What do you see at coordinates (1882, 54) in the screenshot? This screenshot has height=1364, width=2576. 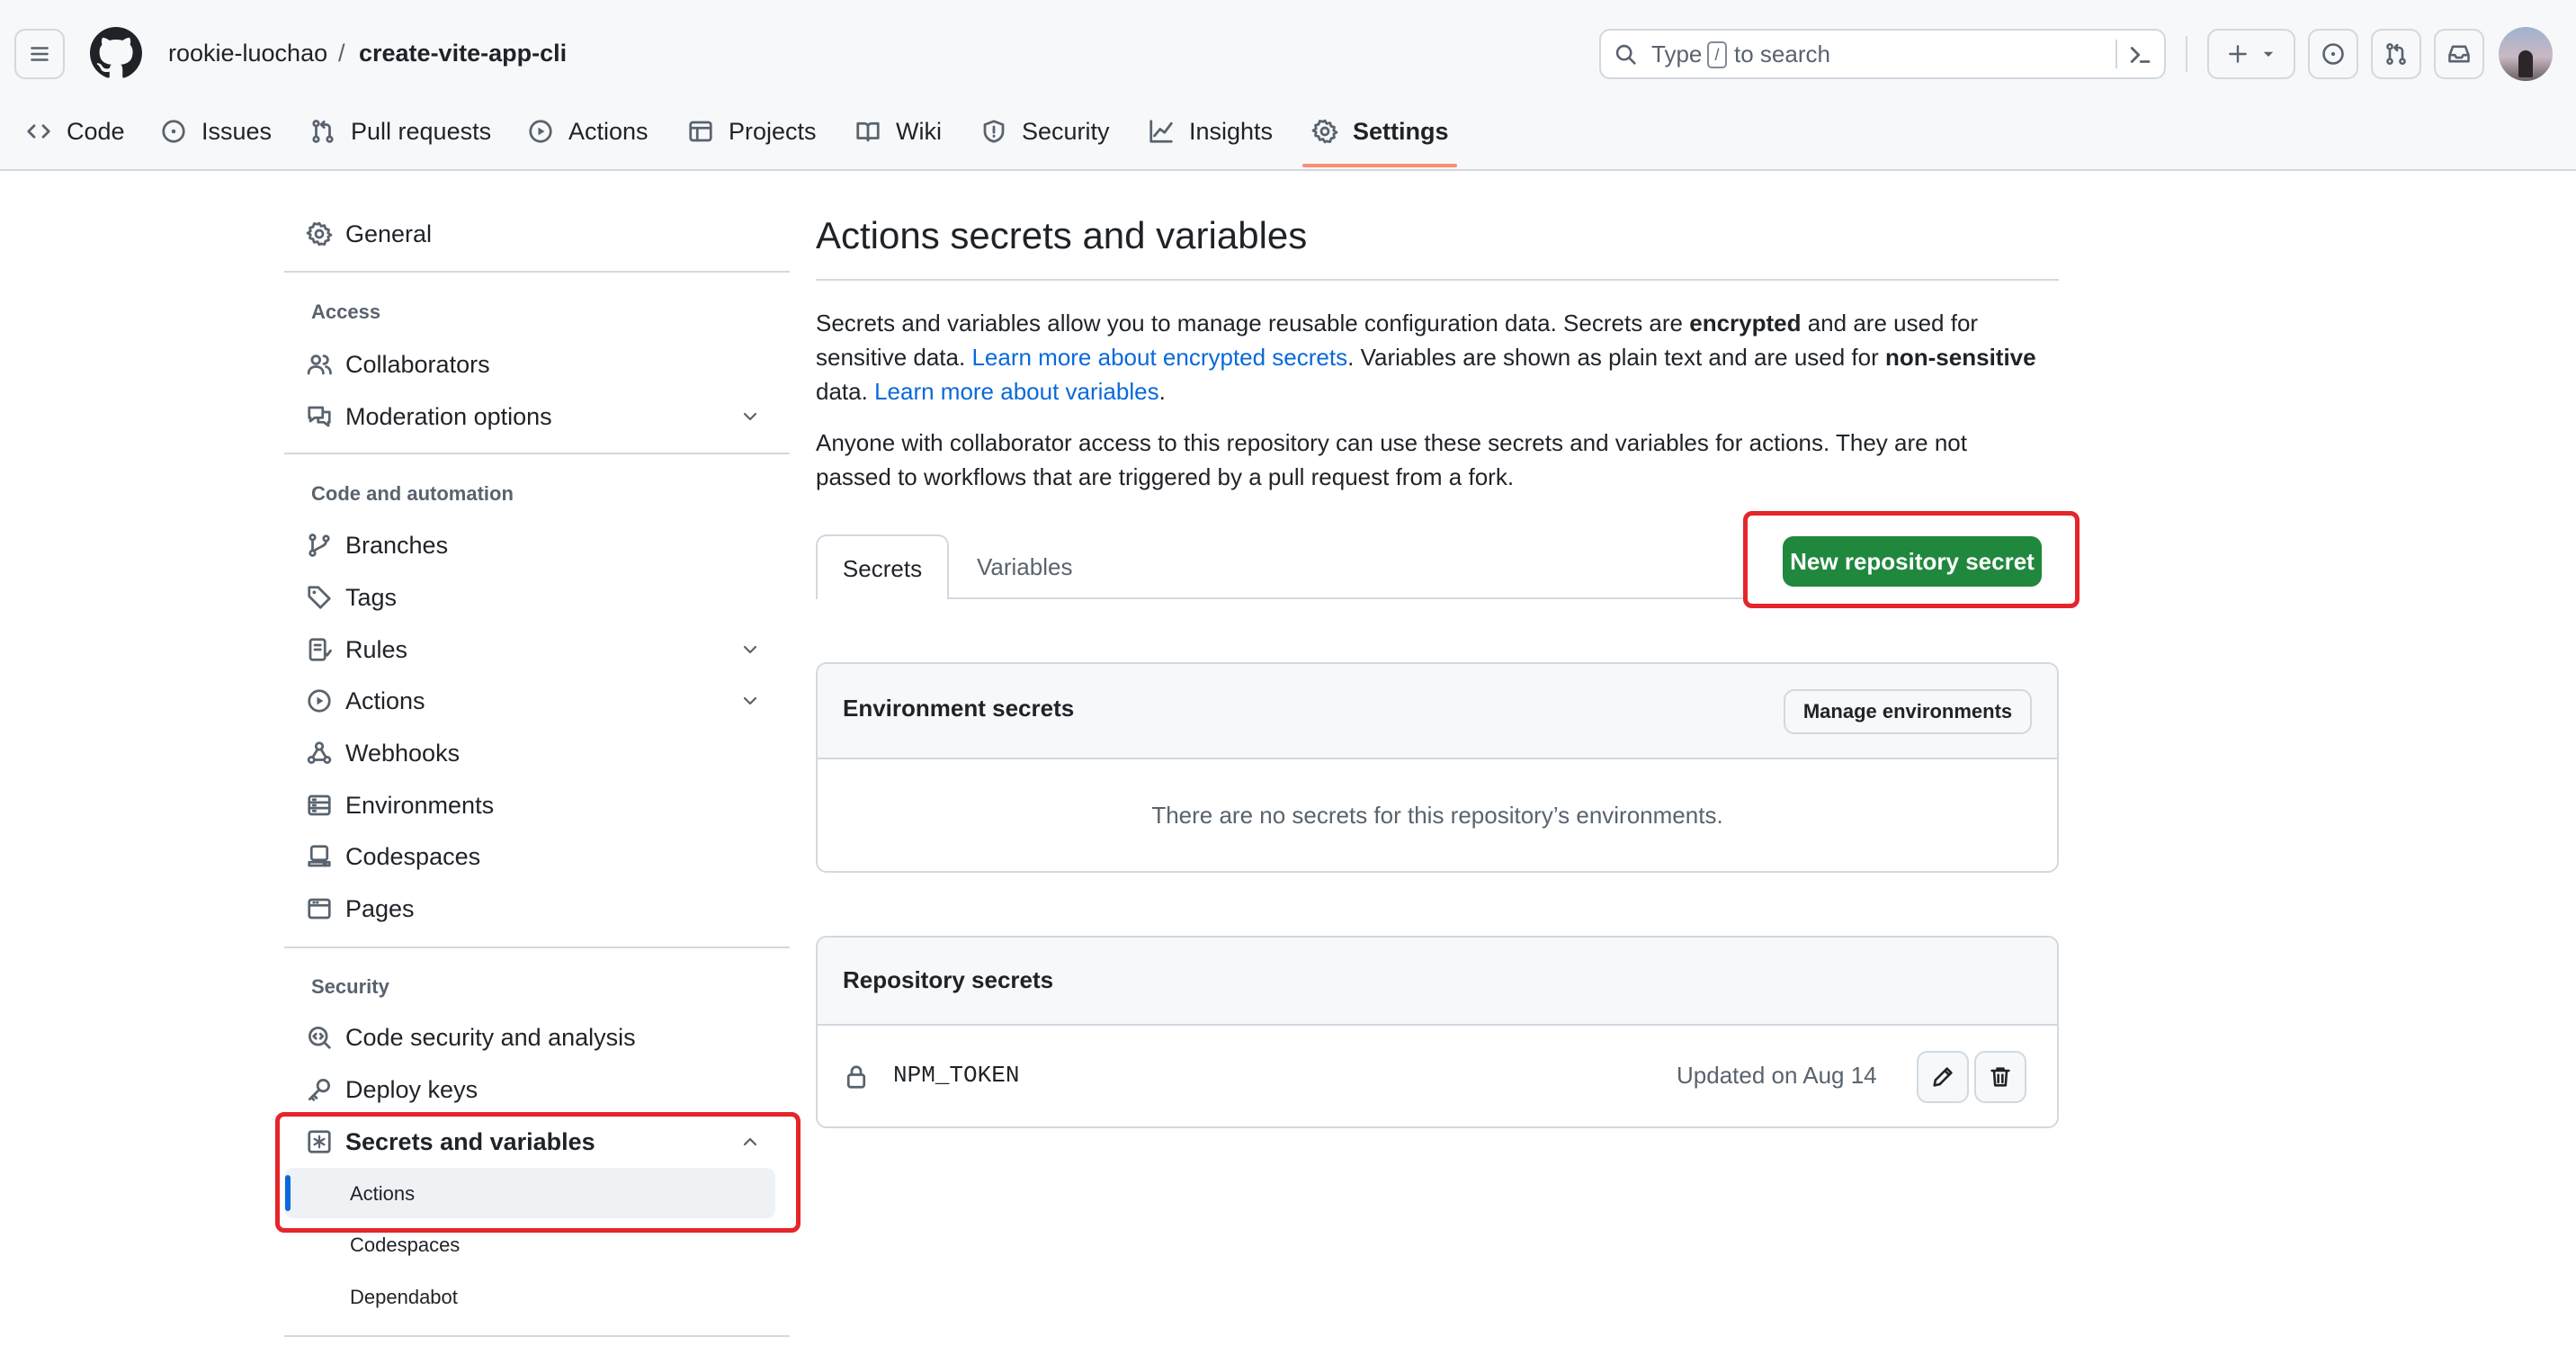 I see `search-input: Type / to search` at bounding box center [1882, 54].